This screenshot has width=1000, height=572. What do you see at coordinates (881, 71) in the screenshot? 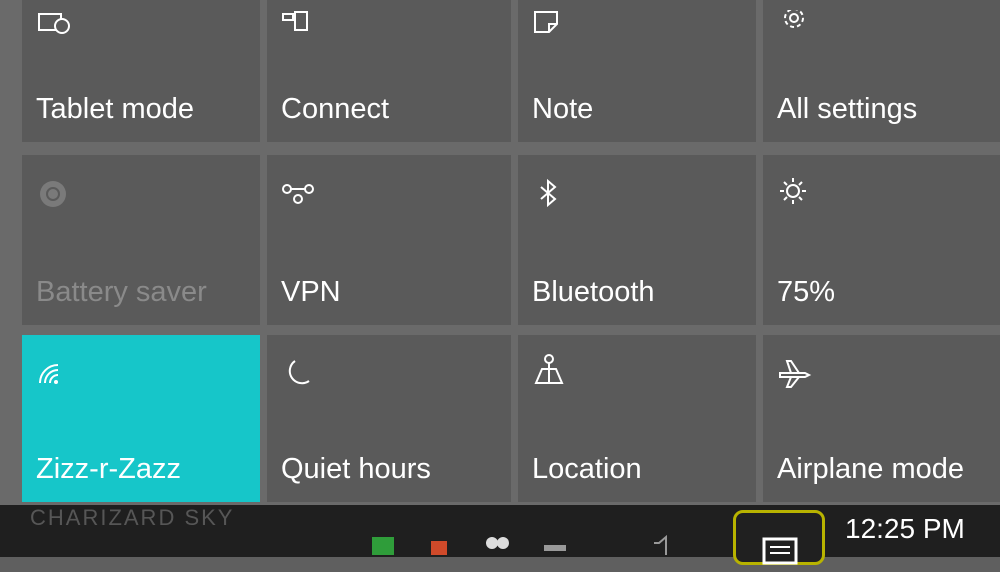
I see `tile-all-settings: All settings` at bounding box center [881, 71].